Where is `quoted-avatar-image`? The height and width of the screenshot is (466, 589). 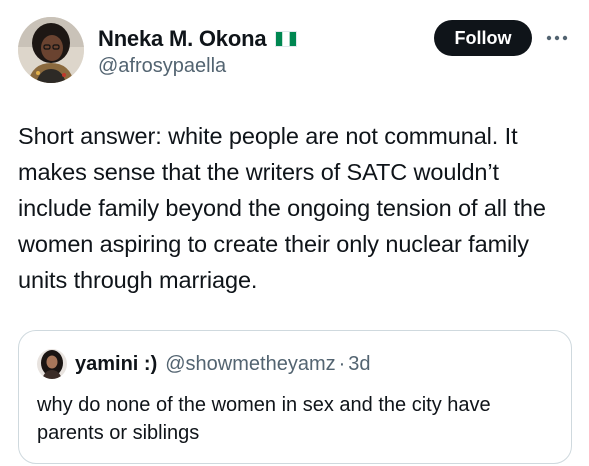
quoted-avatar-image is located at coordinates (52, 364).